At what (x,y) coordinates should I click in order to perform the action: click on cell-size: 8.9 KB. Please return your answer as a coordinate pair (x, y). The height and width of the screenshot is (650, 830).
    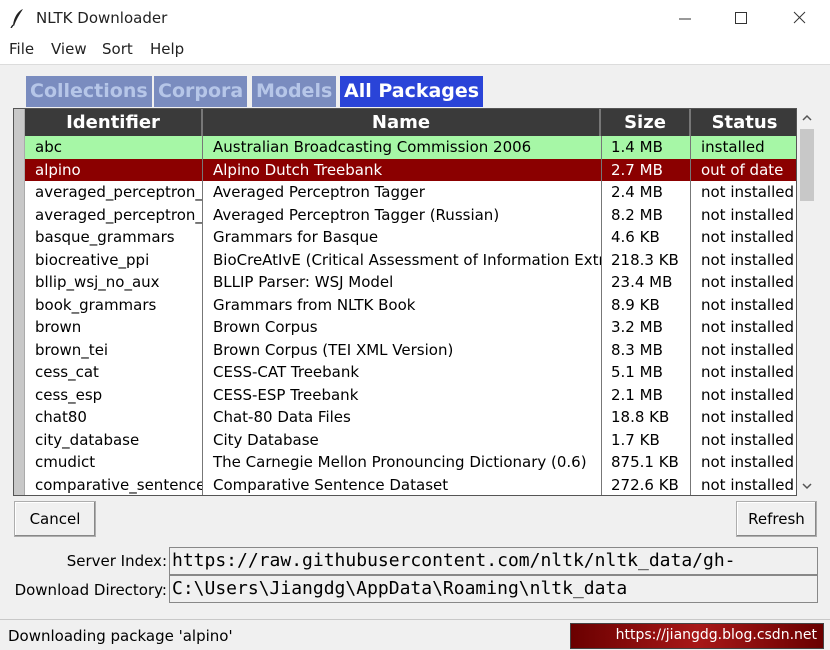
    Looking at the image, I should click on (635, 304).